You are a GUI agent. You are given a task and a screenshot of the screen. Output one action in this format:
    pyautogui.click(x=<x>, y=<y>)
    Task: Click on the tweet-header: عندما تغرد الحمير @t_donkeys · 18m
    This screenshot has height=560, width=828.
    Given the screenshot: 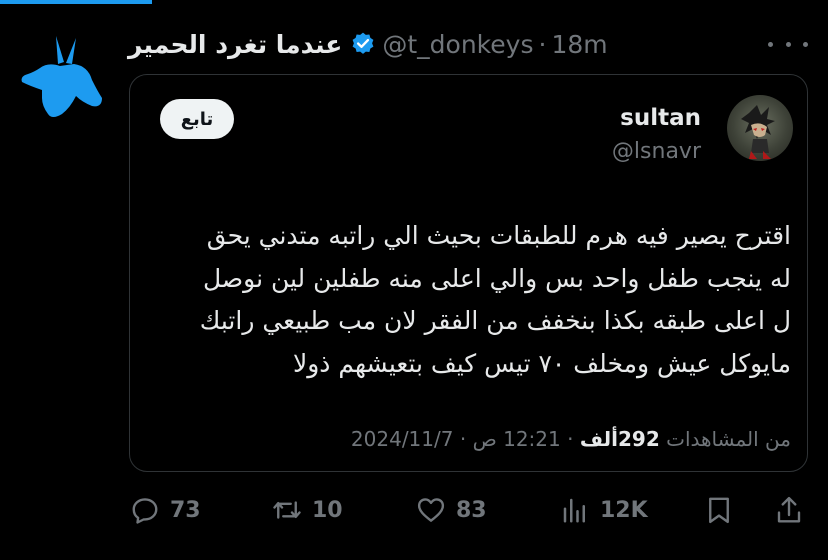 What is the action you would take?
    pyautogui.click(x=468, y=44)
    